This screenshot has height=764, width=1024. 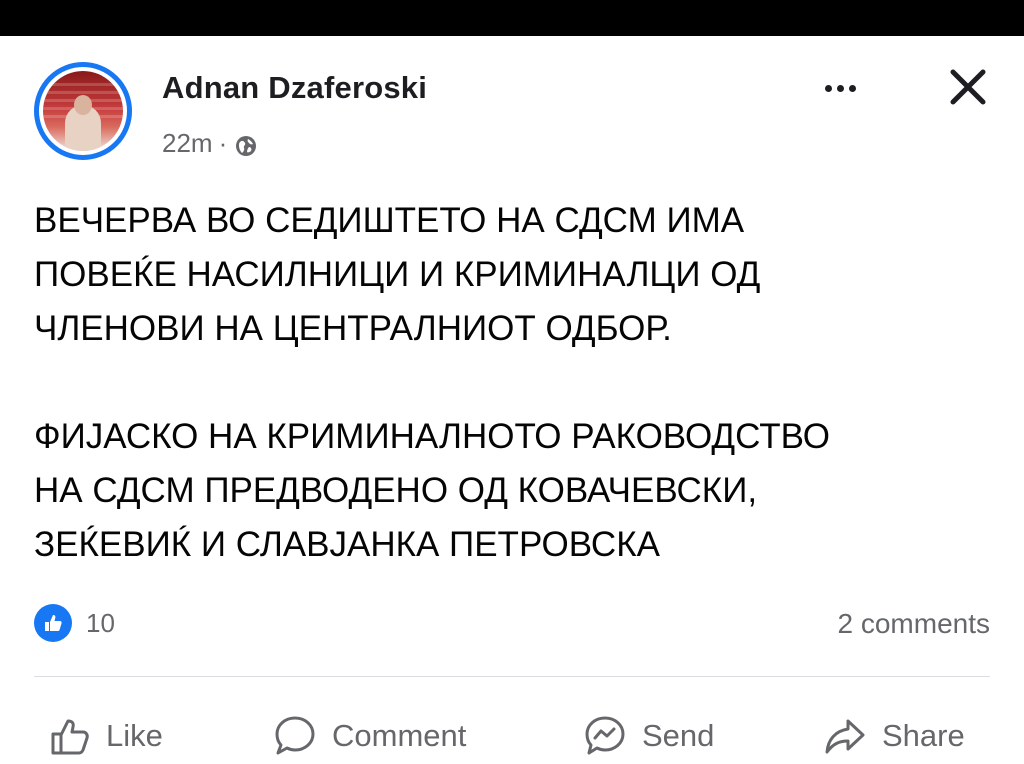 What do you see at coordinates (432, 436) in the screenshot?
I see `post-text-line: ФИЈАСКО НА КРИМИНАЛНОТО РАКОВОДСТВО` at bounding box center [432, 436].